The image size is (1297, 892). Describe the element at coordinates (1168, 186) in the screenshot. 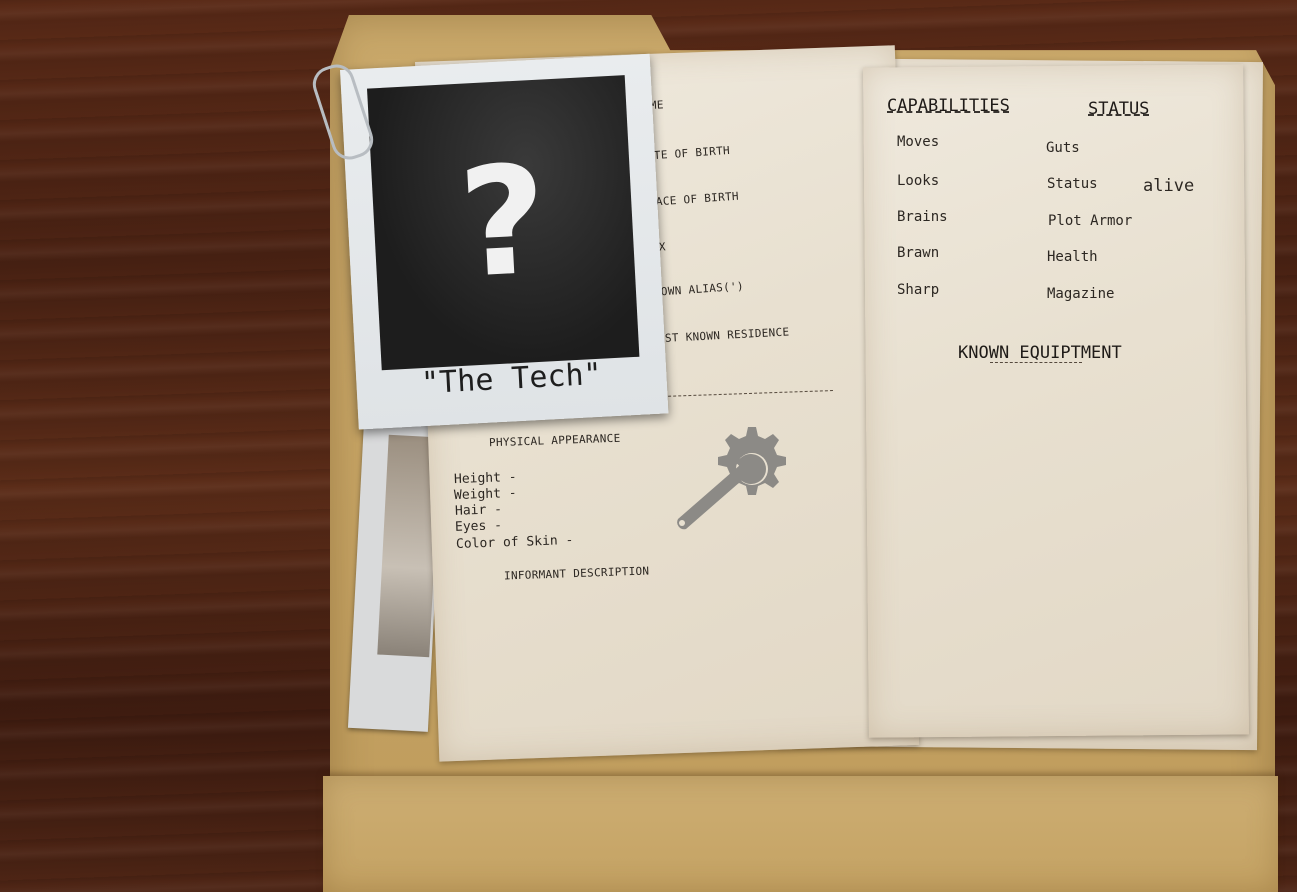

I see `status-status-value: alive` at that location.